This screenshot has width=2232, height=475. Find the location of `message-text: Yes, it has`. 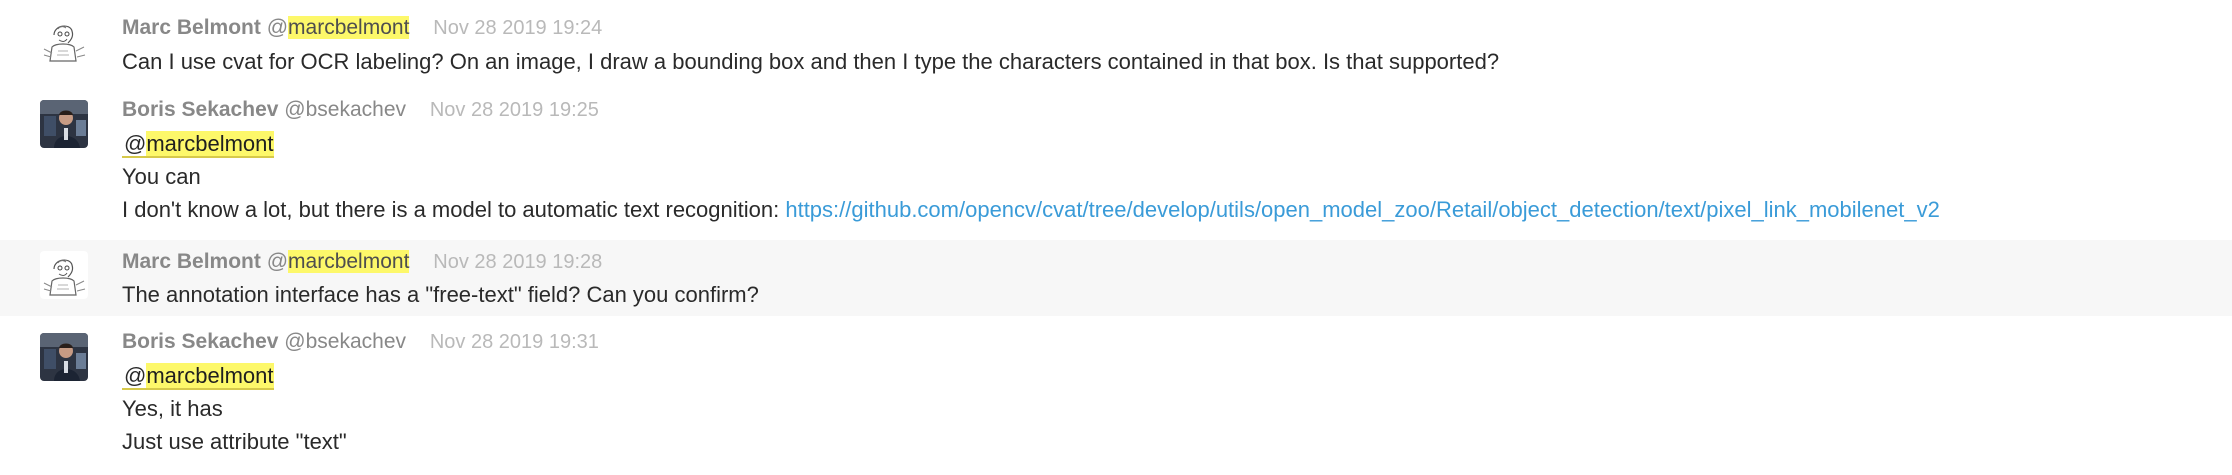

message-text: Yes, it has is located at coordinates (172, 408).